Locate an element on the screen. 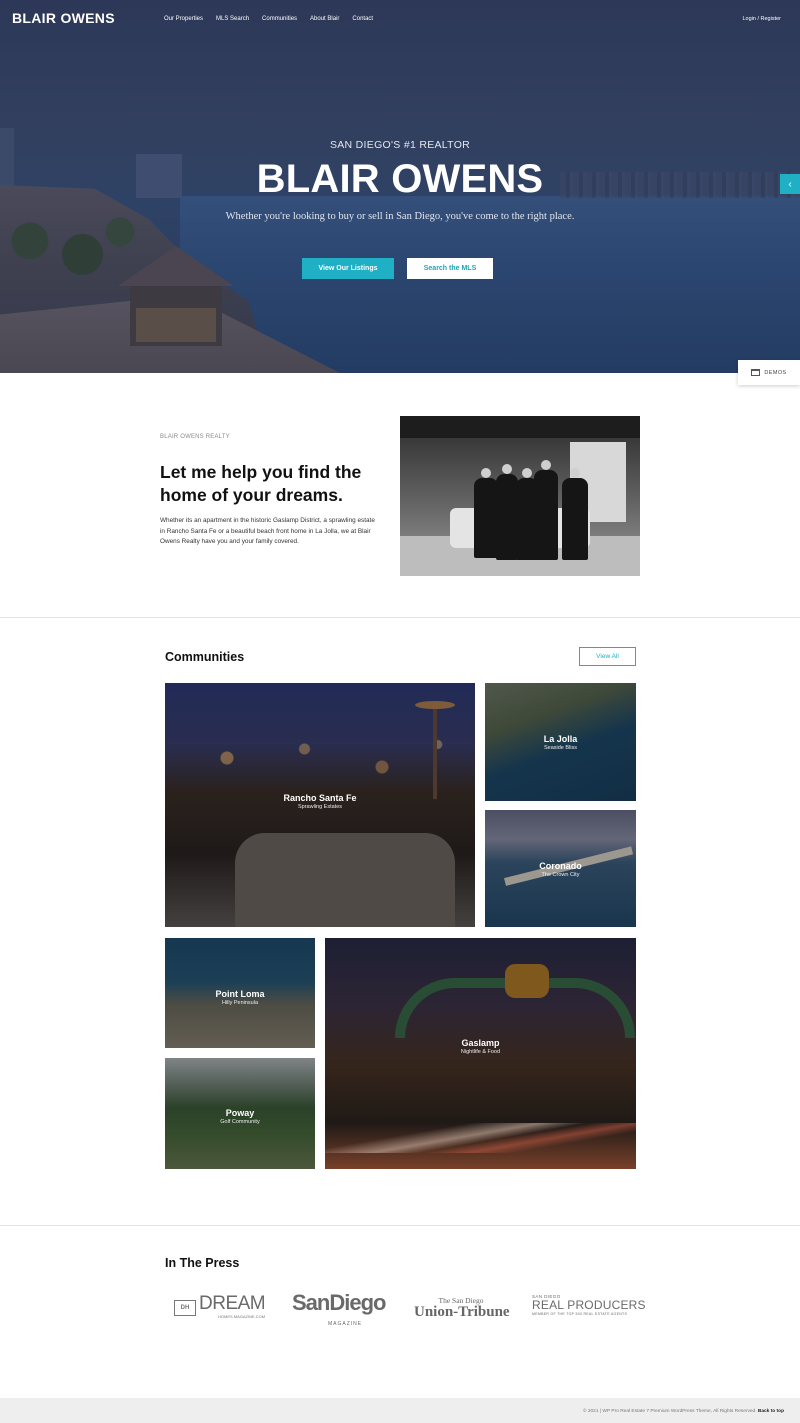  community-tagline: Nightlife & Food is located at coordinates (480, 1052).